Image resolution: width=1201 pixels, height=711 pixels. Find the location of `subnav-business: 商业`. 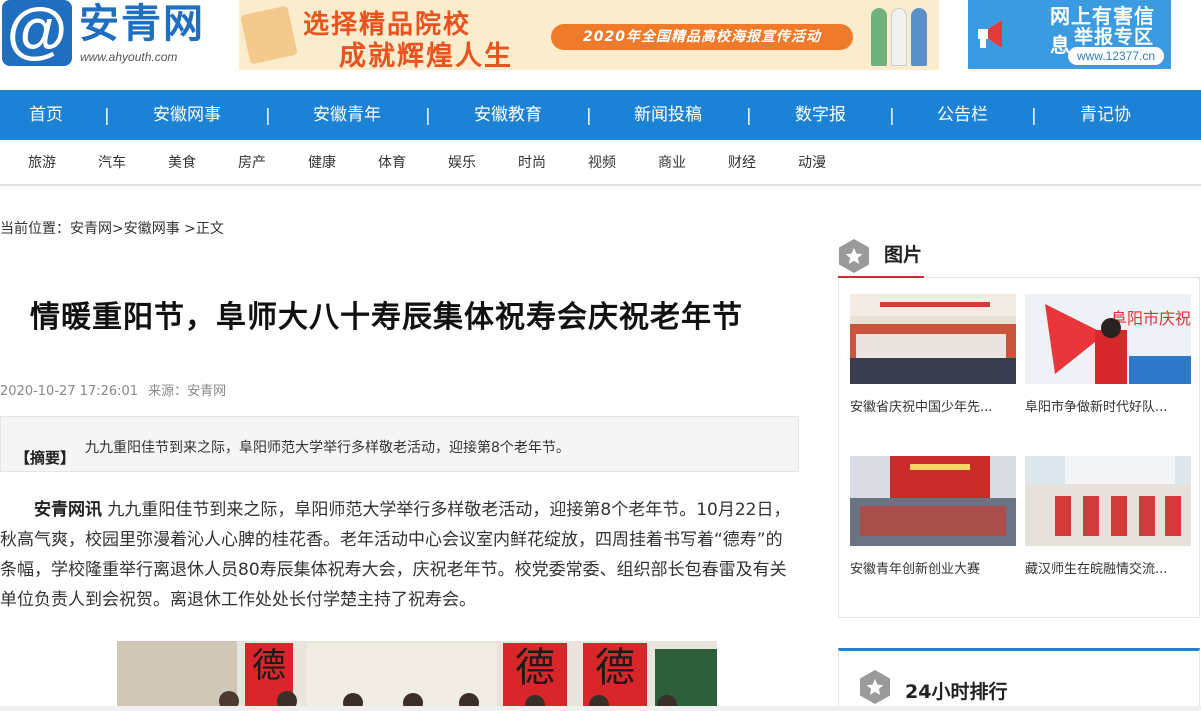

subnav-business: 商业 is located at coordinates (672, 163).